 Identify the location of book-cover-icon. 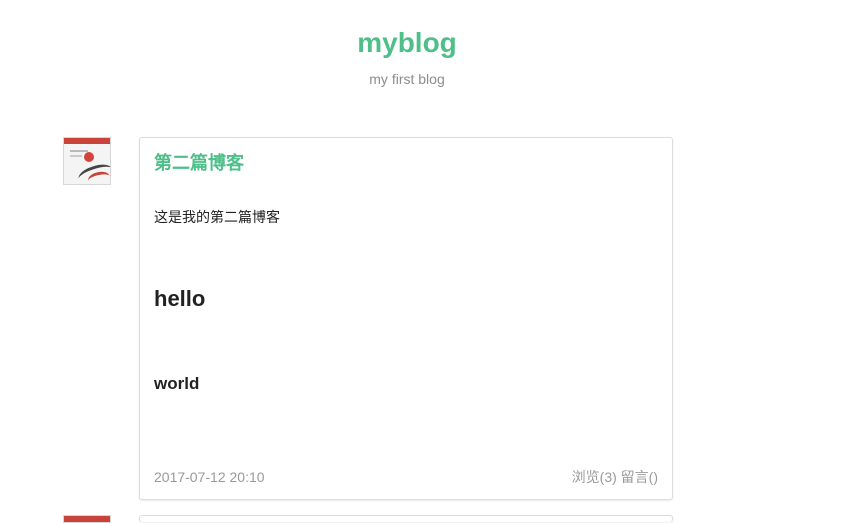
(87, 161).